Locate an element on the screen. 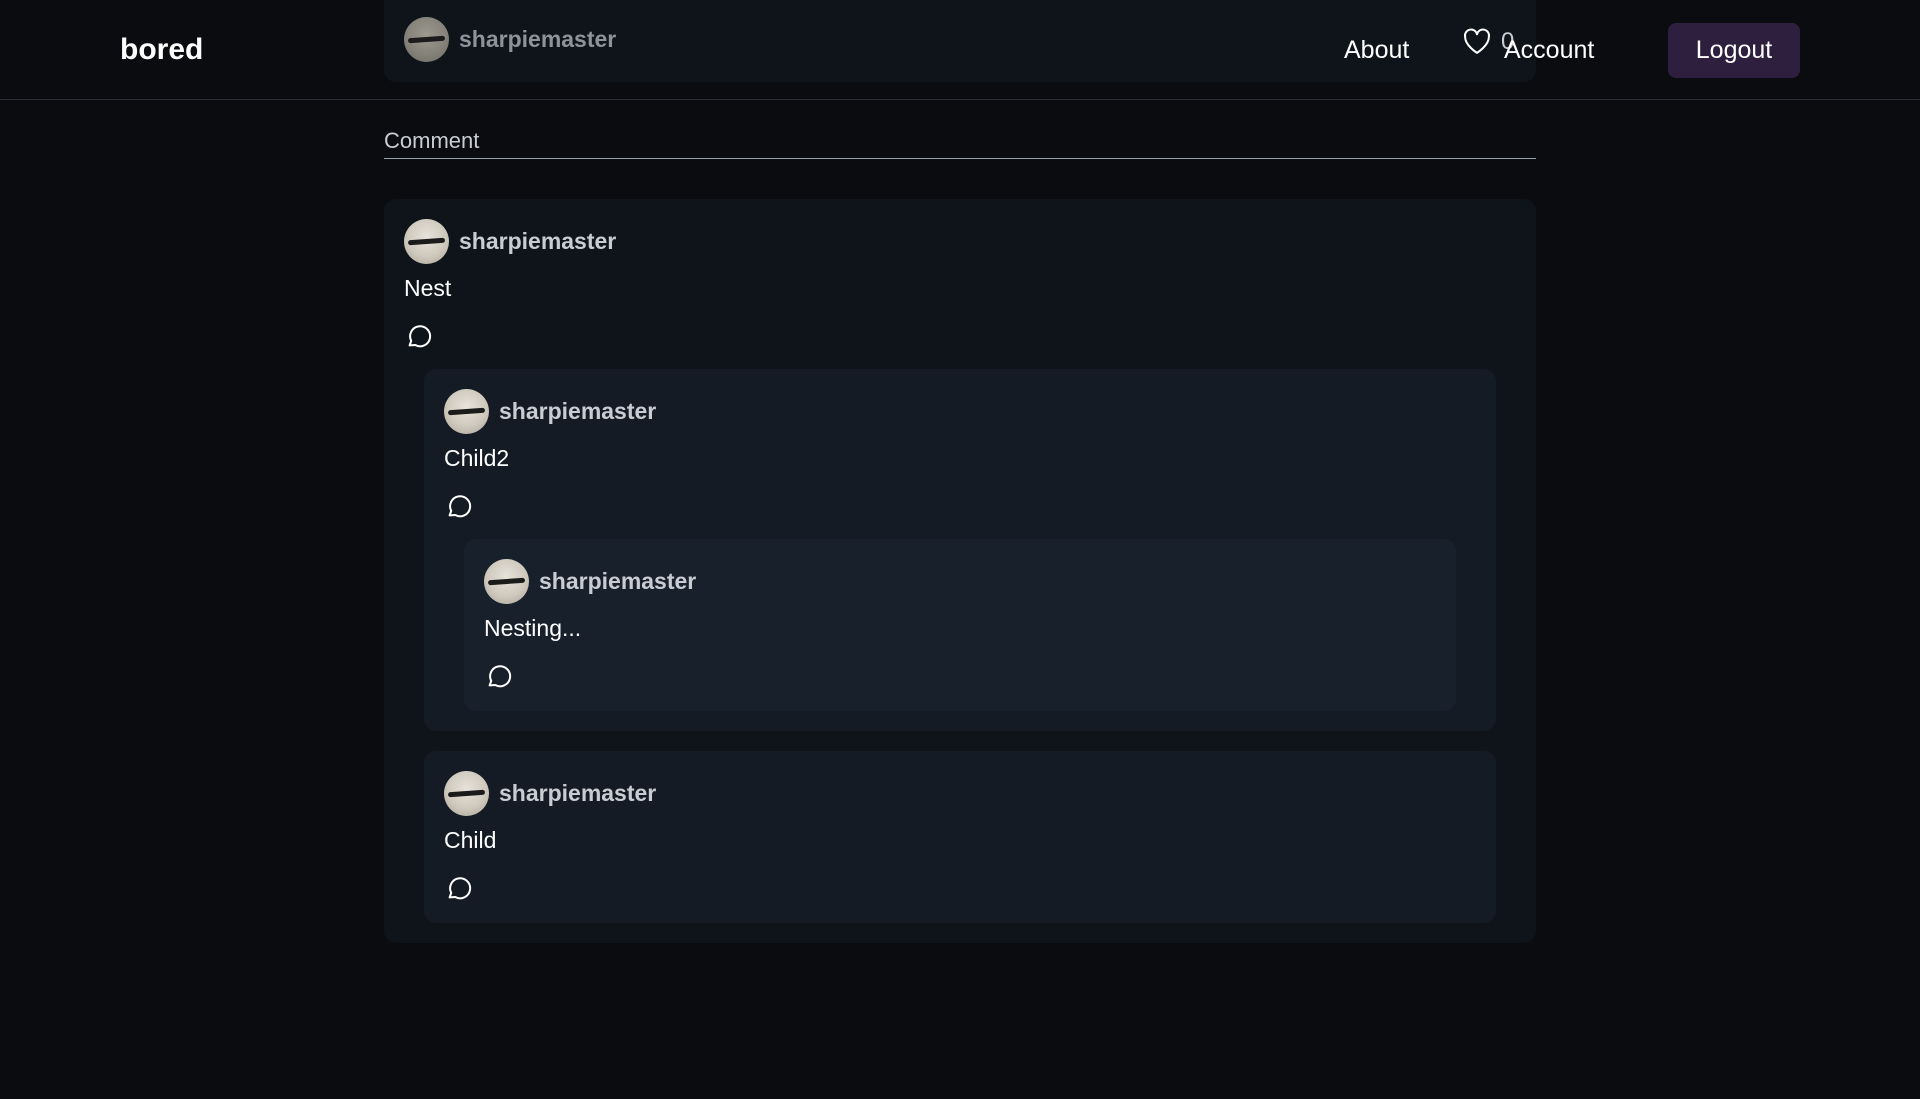 This screenshot has width=1920, height=1099. comment-text: Child is located at coordinates (470, 840).